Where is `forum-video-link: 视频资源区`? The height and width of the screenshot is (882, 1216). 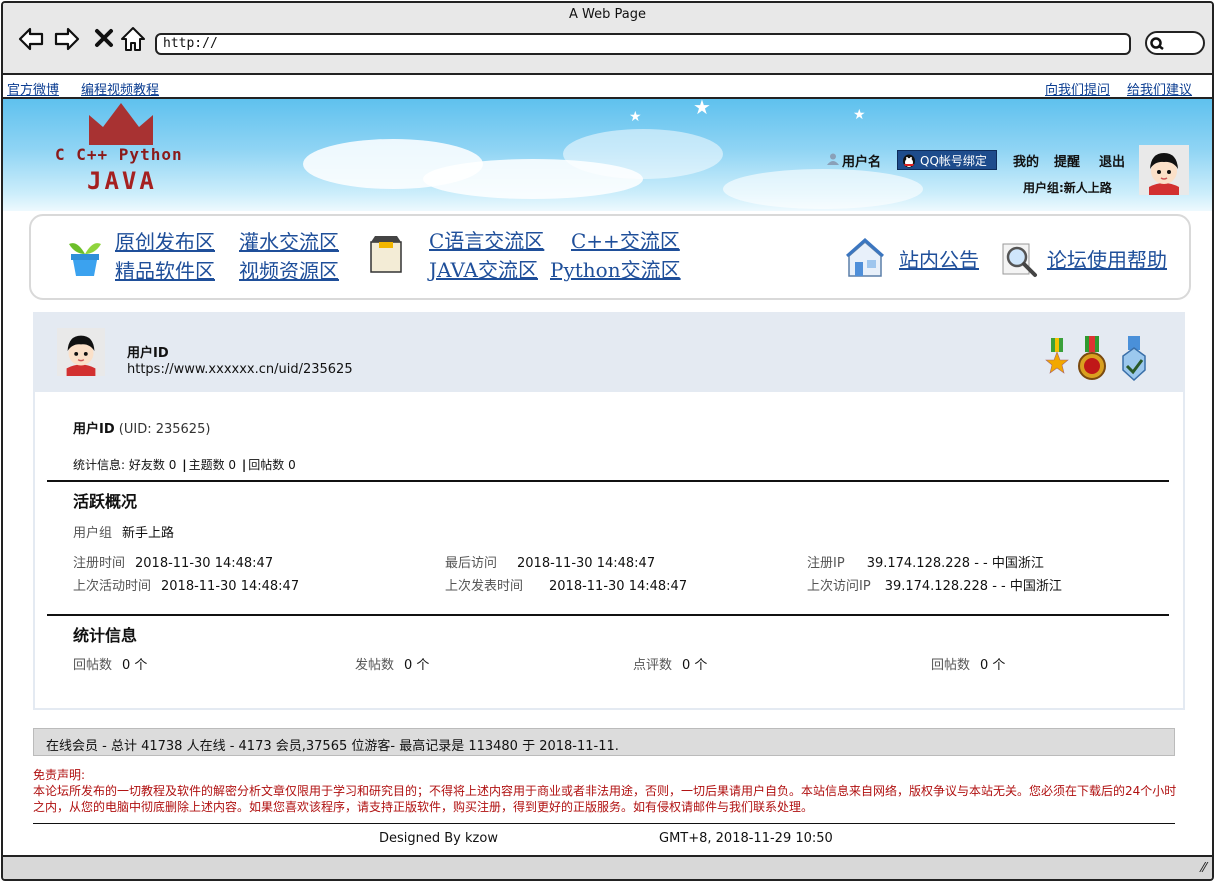
forum-video-link: 视频资源区 is located at coordinates (289, 269).